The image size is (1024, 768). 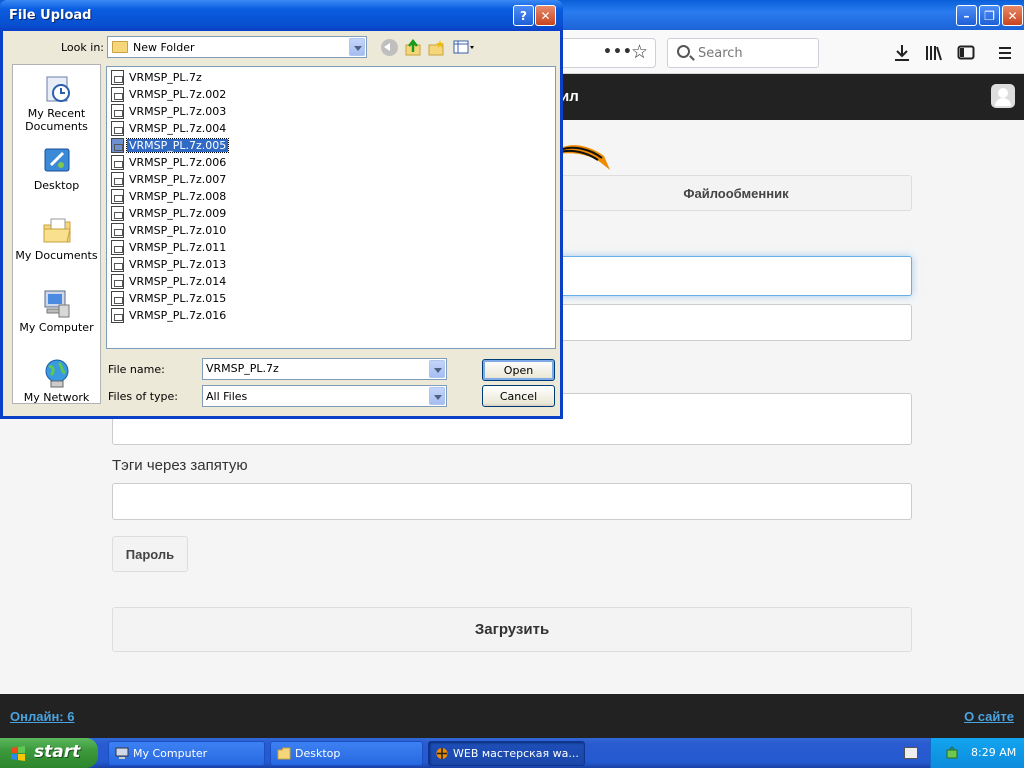 I want to click on library-icon, so click(x=934, y=53).